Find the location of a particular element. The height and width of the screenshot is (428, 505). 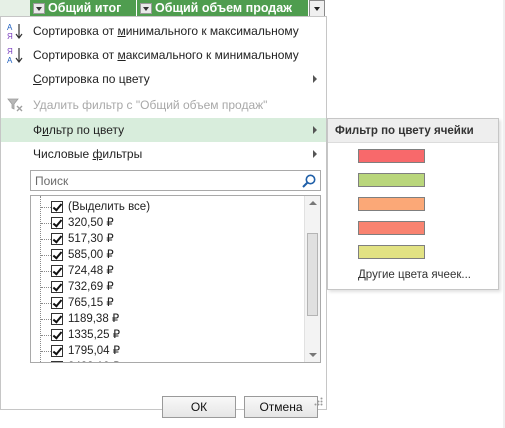

header-cell-total: Общий итог is located at coordinates (83, 8).